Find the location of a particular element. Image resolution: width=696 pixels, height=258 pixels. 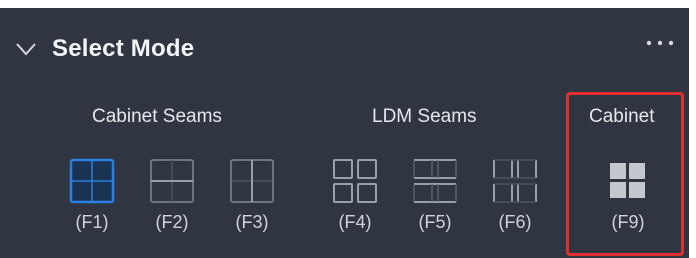

shortcut-f6-label: (F6) is located at coordinates (515, 222).